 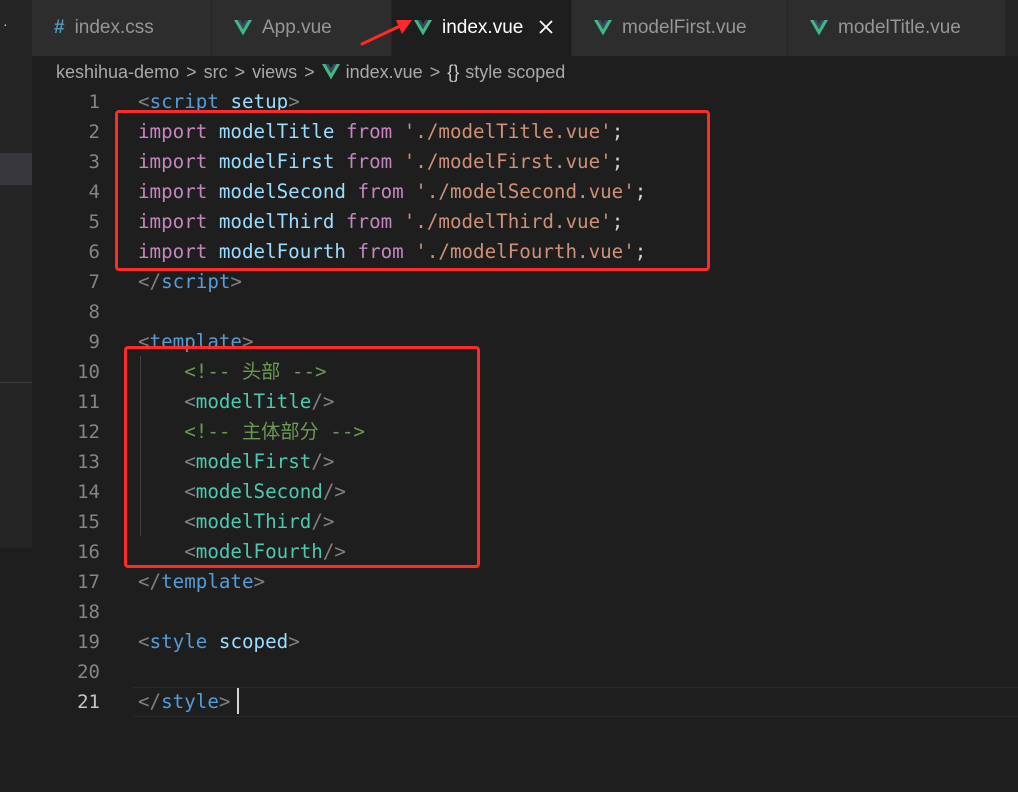 What do you see at coordinates (94, 162) in the screenshot?
I see `line-number: 3` at bounding box center [94, 162].